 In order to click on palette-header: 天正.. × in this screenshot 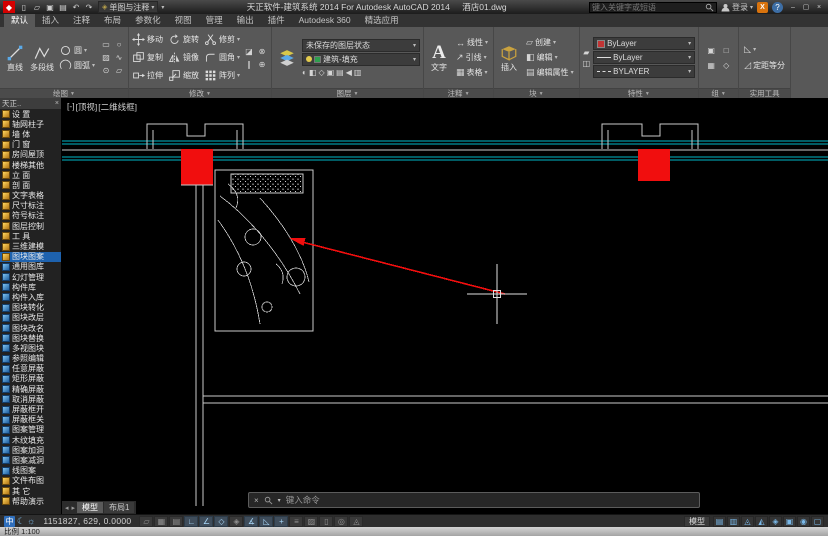, I will do `click(30, 103)`.